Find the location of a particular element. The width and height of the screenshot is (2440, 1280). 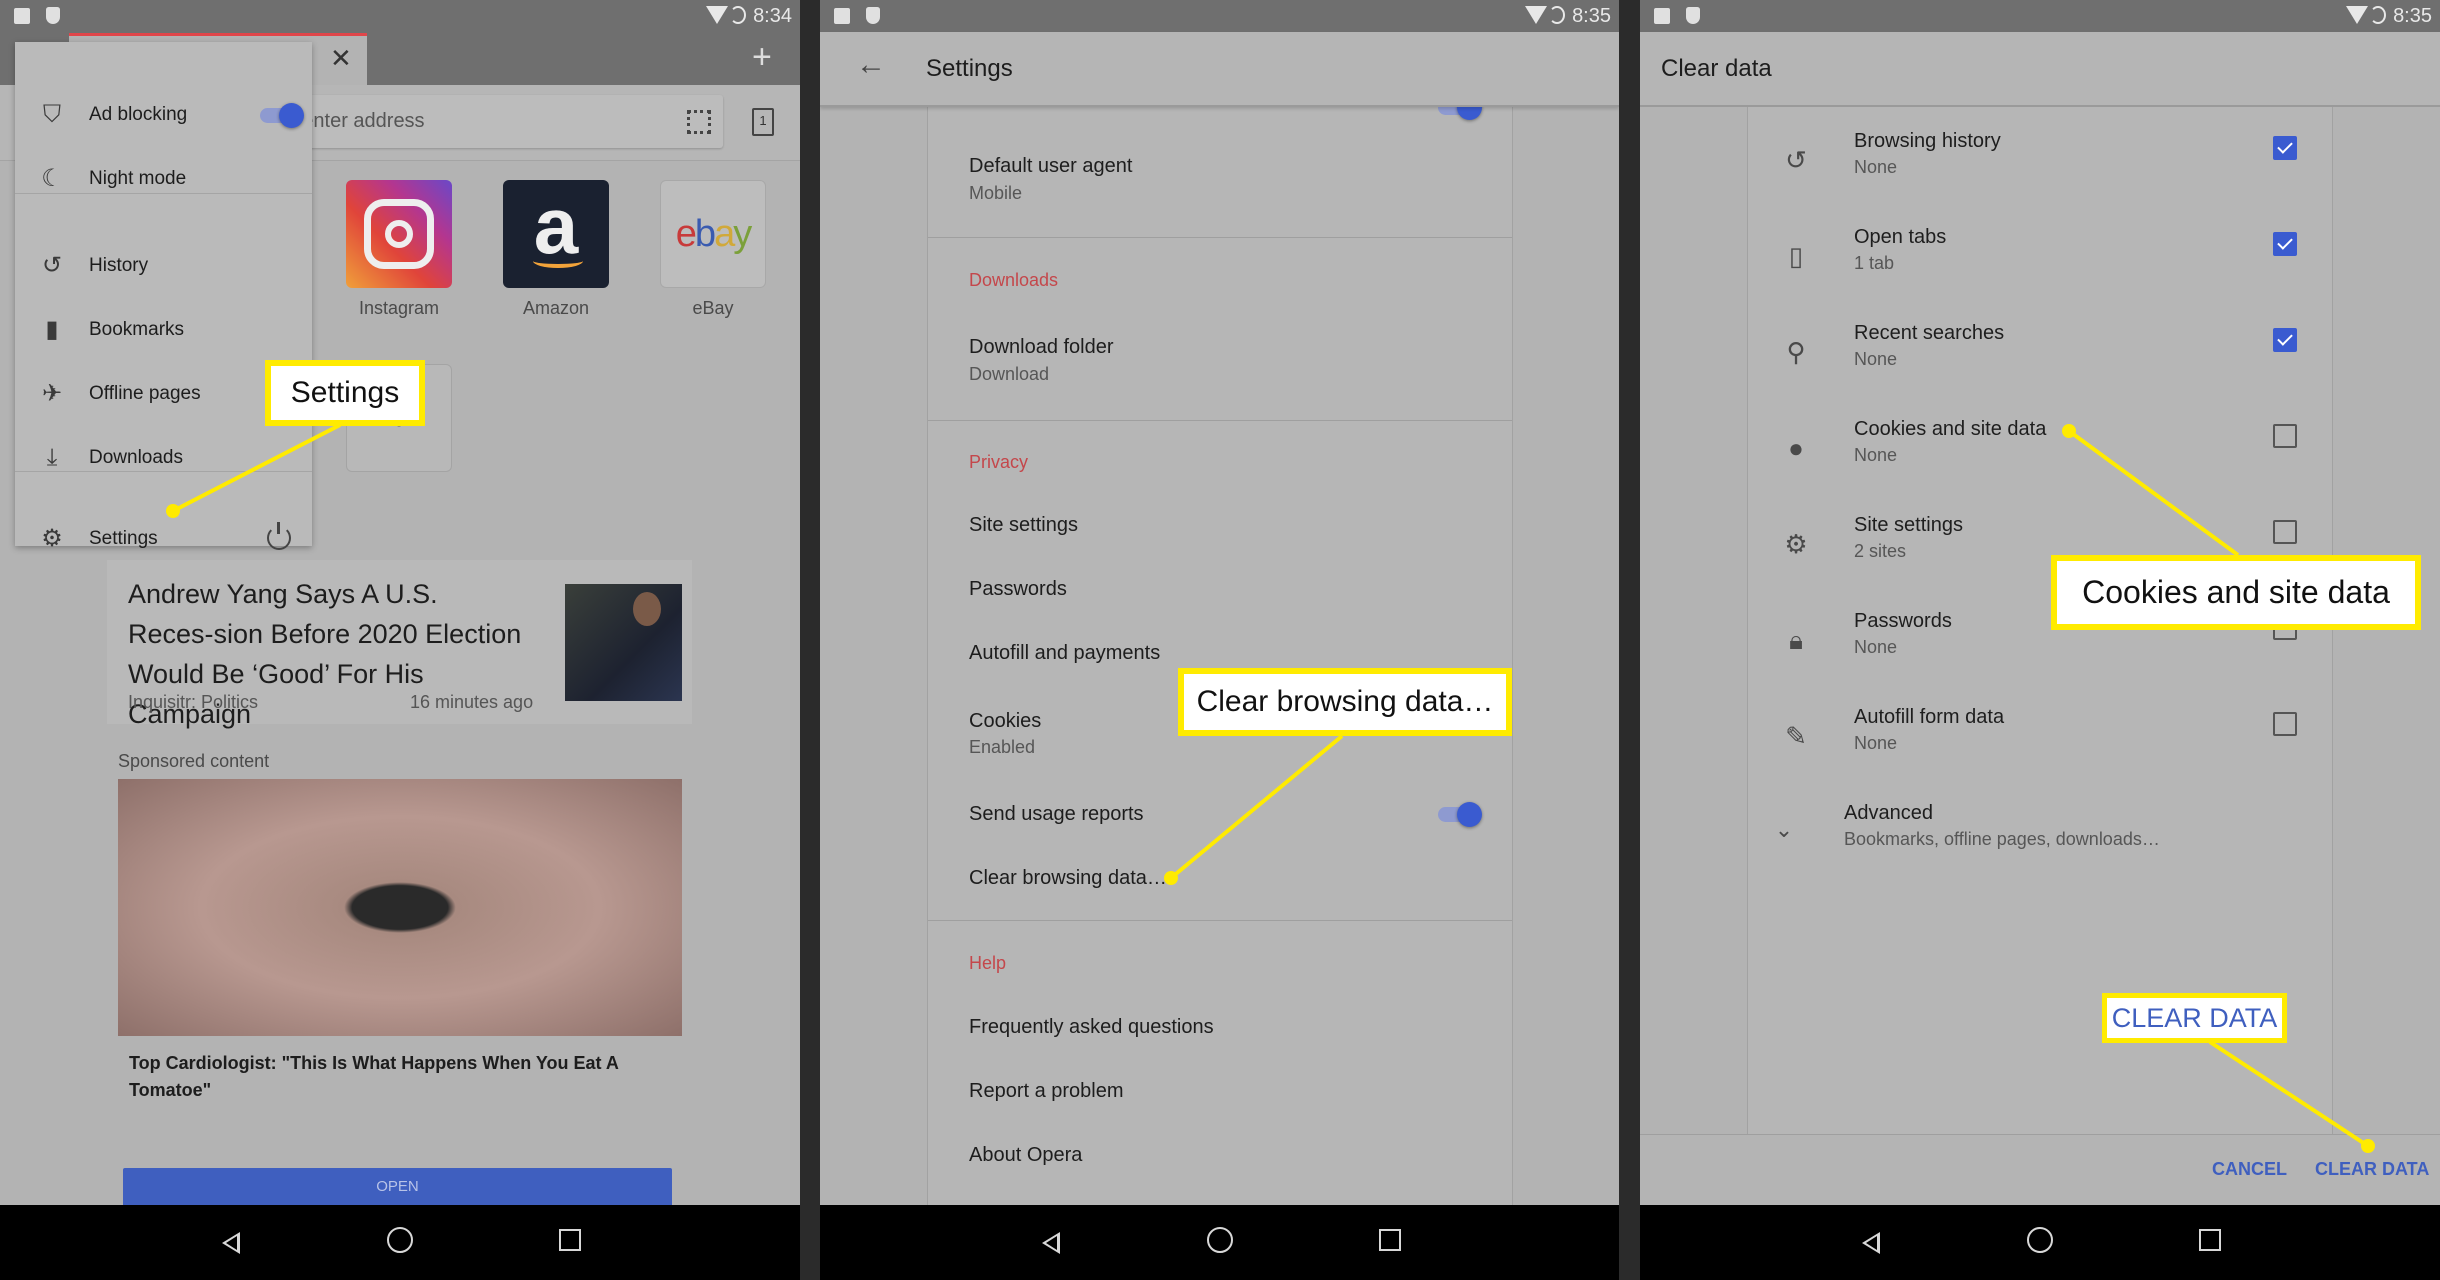

callout-line-settings is located at coordinates (256, 468).